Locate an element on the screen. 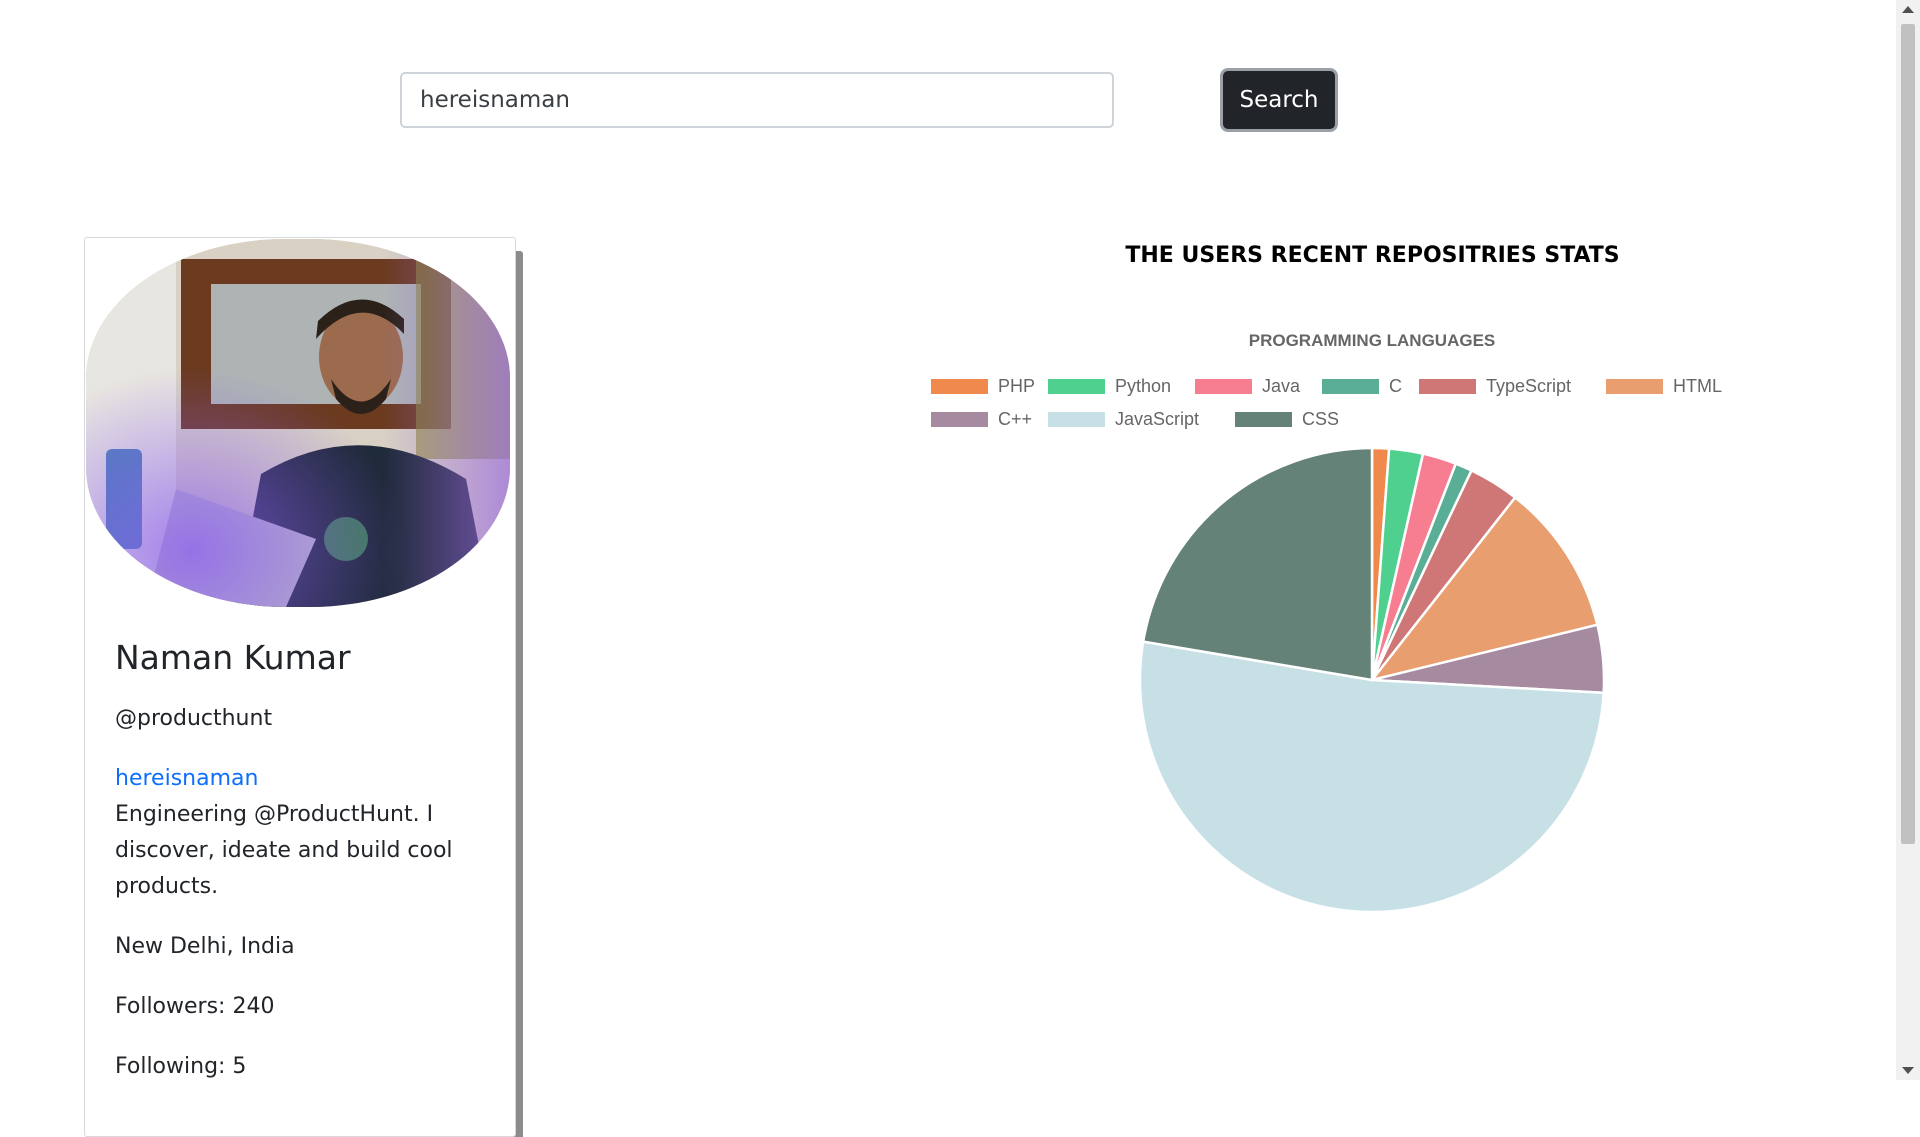 The width and height of the screenshot is (1920, 1137). legend-label: JavaScript is located at coordinates (1157, 419).